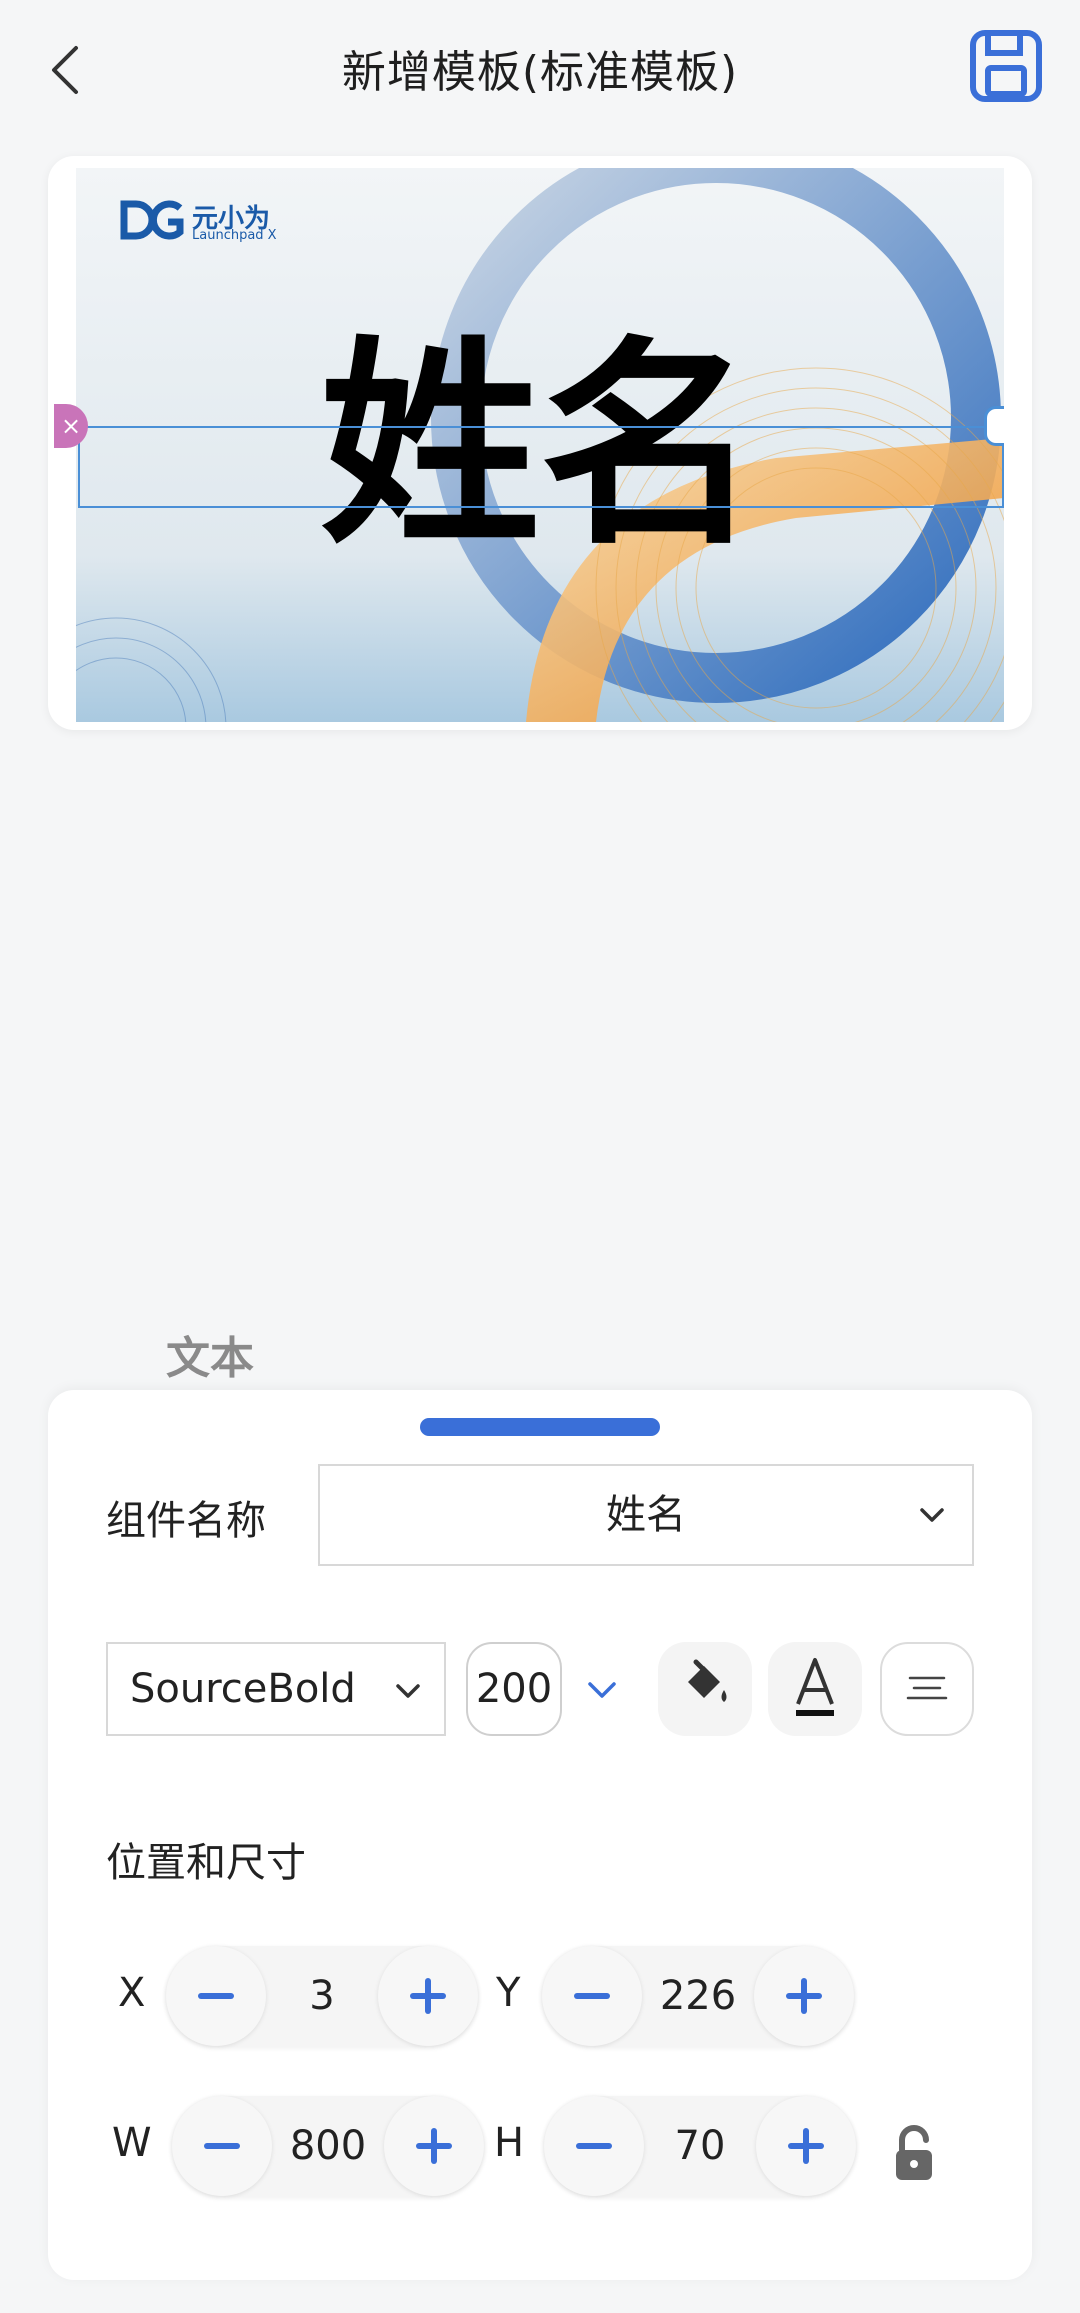  I want to click on h-increment-button, so click(806, 2146).